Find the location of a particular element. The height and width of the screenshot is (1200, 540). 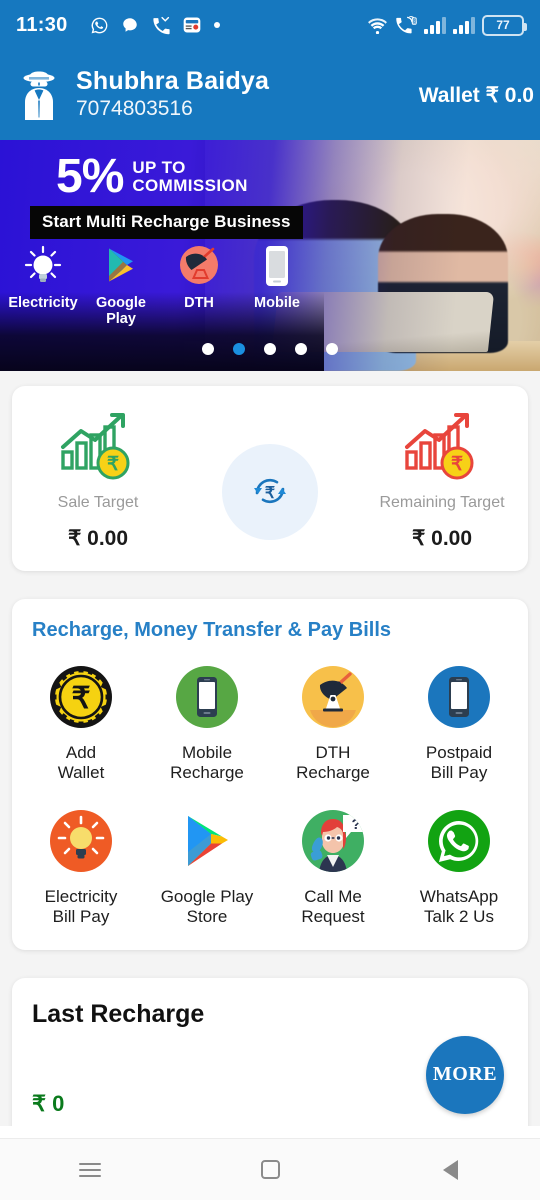

detective-logo-icon is located at coordinates (39, 95).